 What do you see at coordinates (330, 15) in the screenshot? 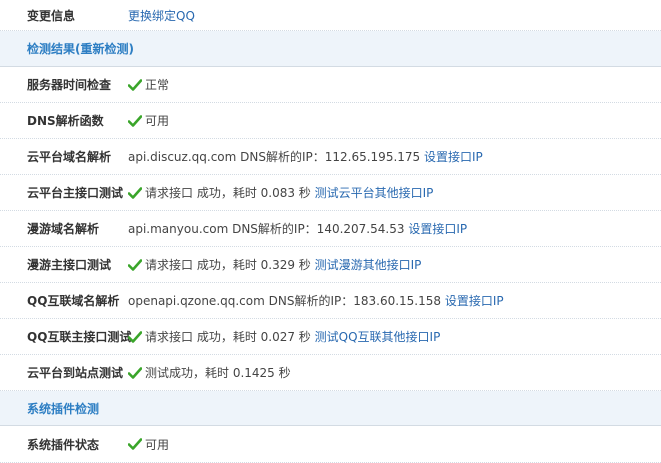
I see `row-change-info: 变更信息 更换绑定QQ` at bounding box center [330, 15].